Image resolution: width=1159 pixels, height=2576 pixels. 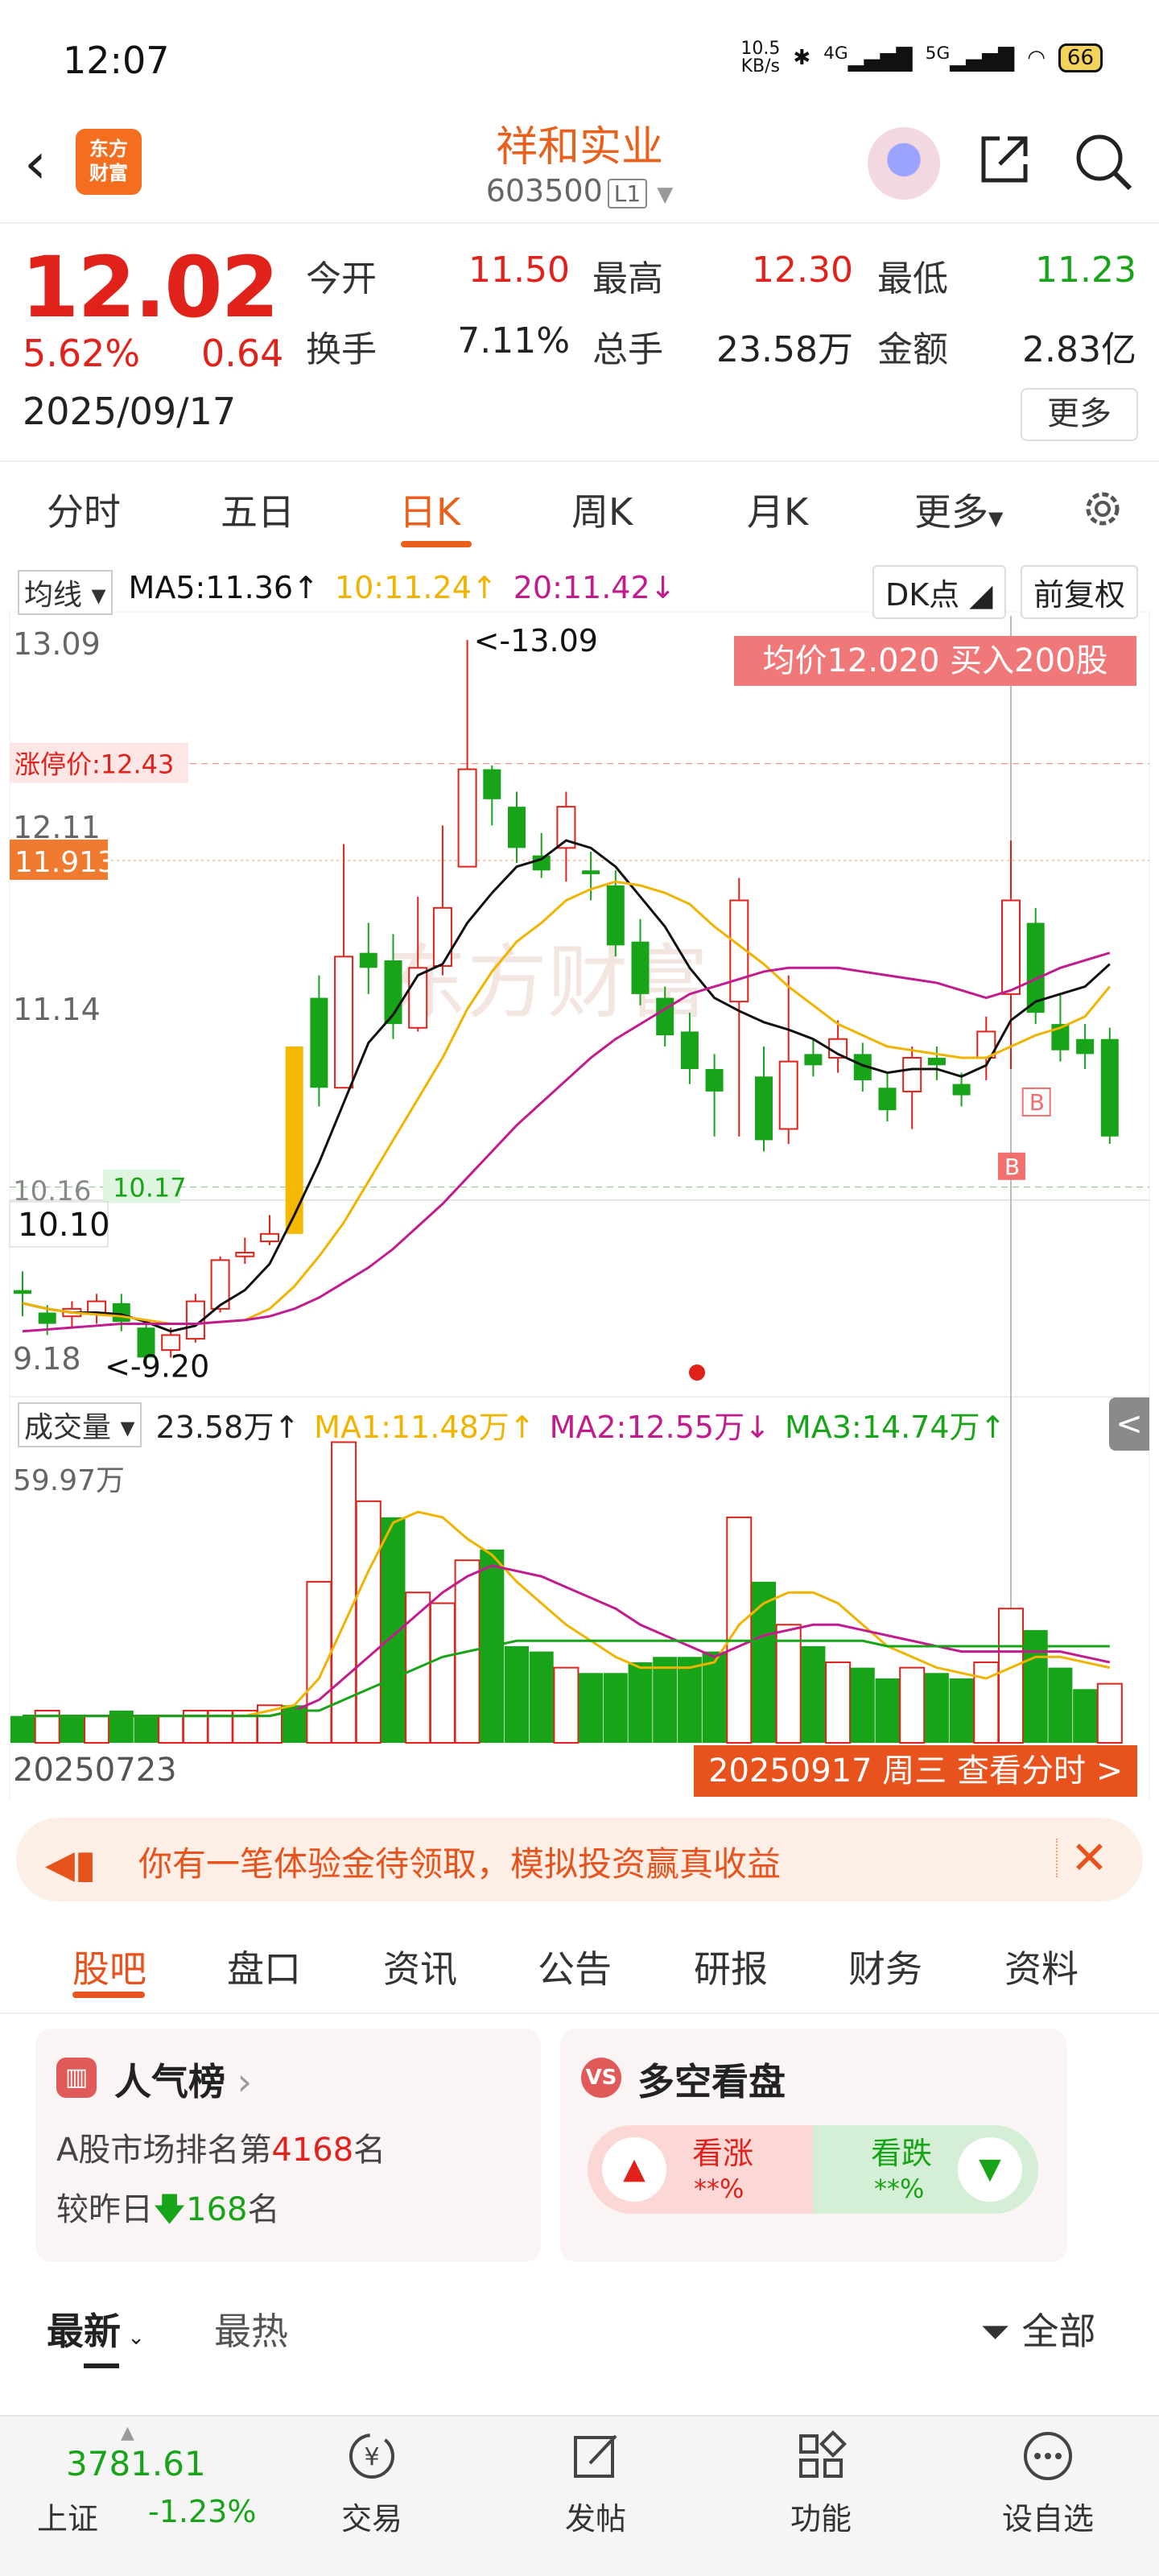 What do you see at coordinates (939, 592) in the screenshot?
I see `dk-point-button: DK点 ◢` at bounding box center [939, 592].